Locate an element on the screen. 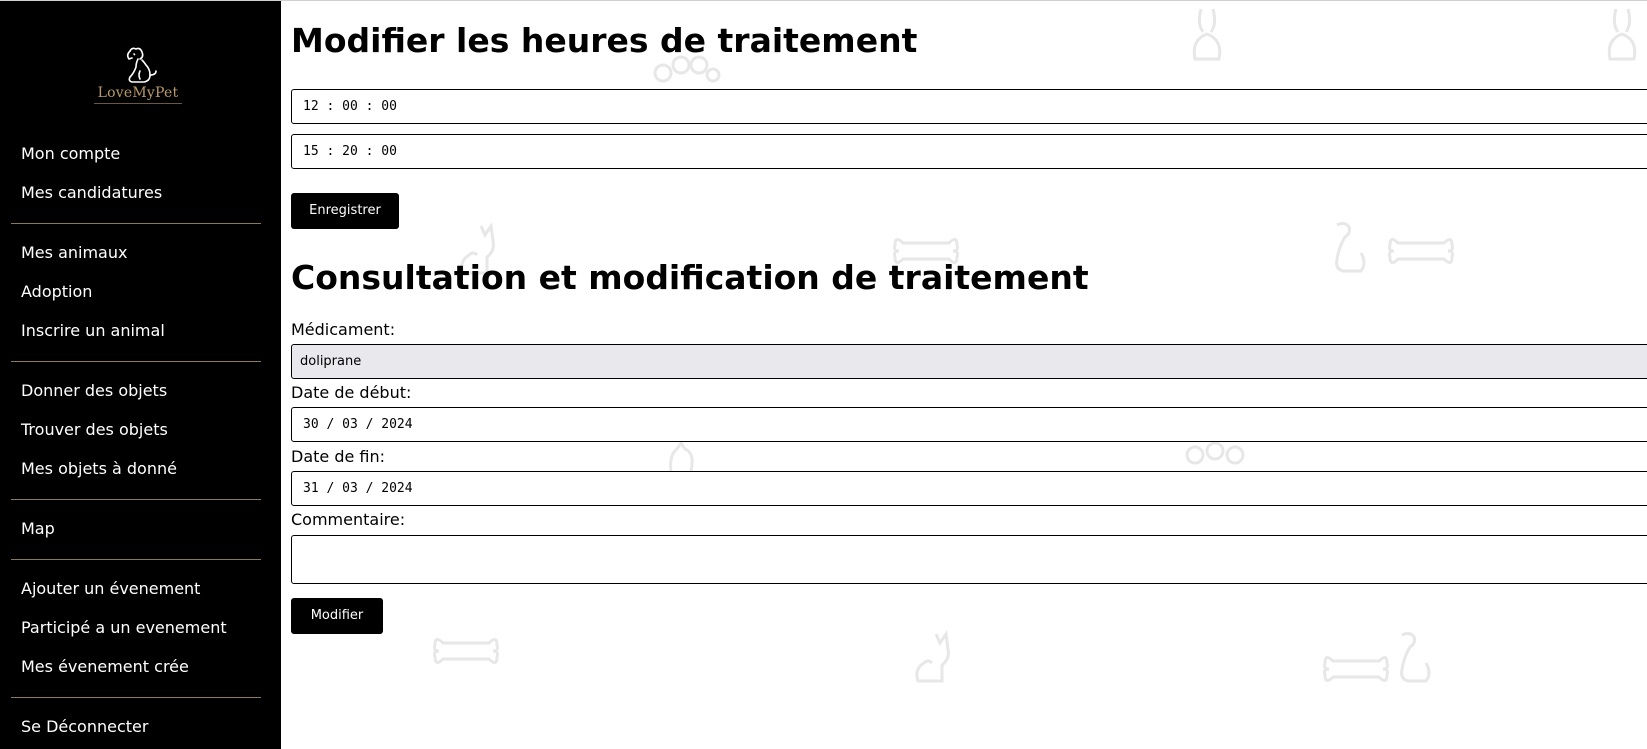 The width and height of the screenshot is (1647, 749). start-date-input: 30 / 03 / 2024 is located at coordinates (969, 424).